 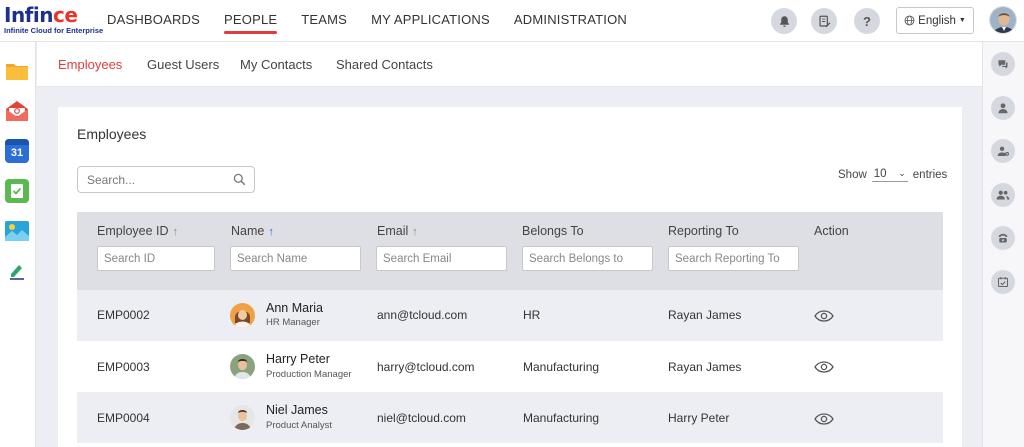 What do you see at coordinates (699, 418) in the screenshot?
I see `reporting-to: Harry Peter` at bounding box center [699, 418].